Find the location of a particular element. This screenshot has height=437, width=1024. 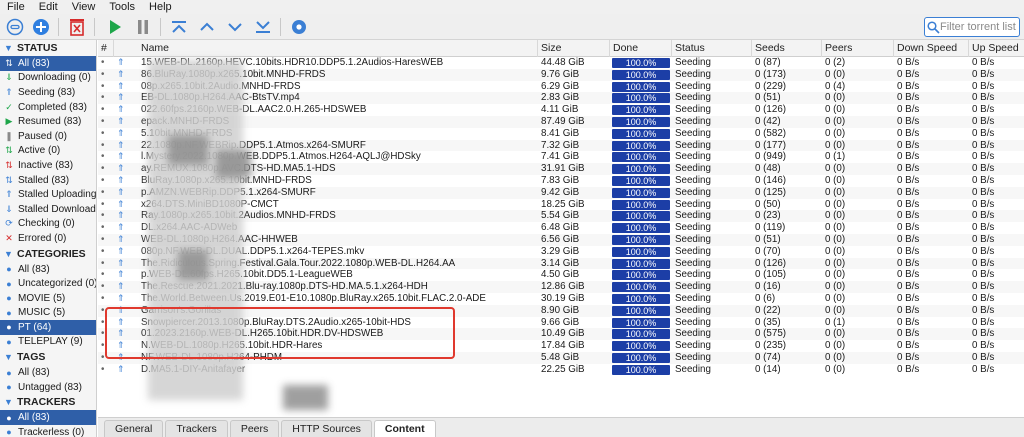

sidebar-category-item-1: ● Uncategorized (0) is located at coordinates (48, 283).